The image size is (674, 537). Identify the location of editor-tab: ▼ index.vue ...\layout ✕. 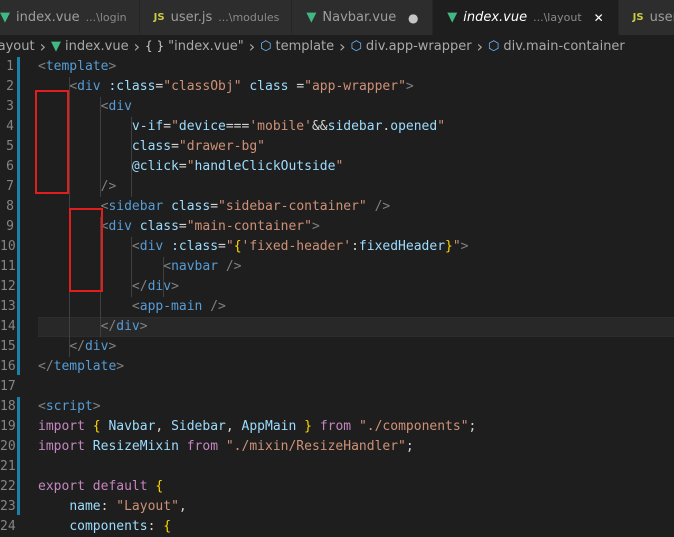
(526, 17).